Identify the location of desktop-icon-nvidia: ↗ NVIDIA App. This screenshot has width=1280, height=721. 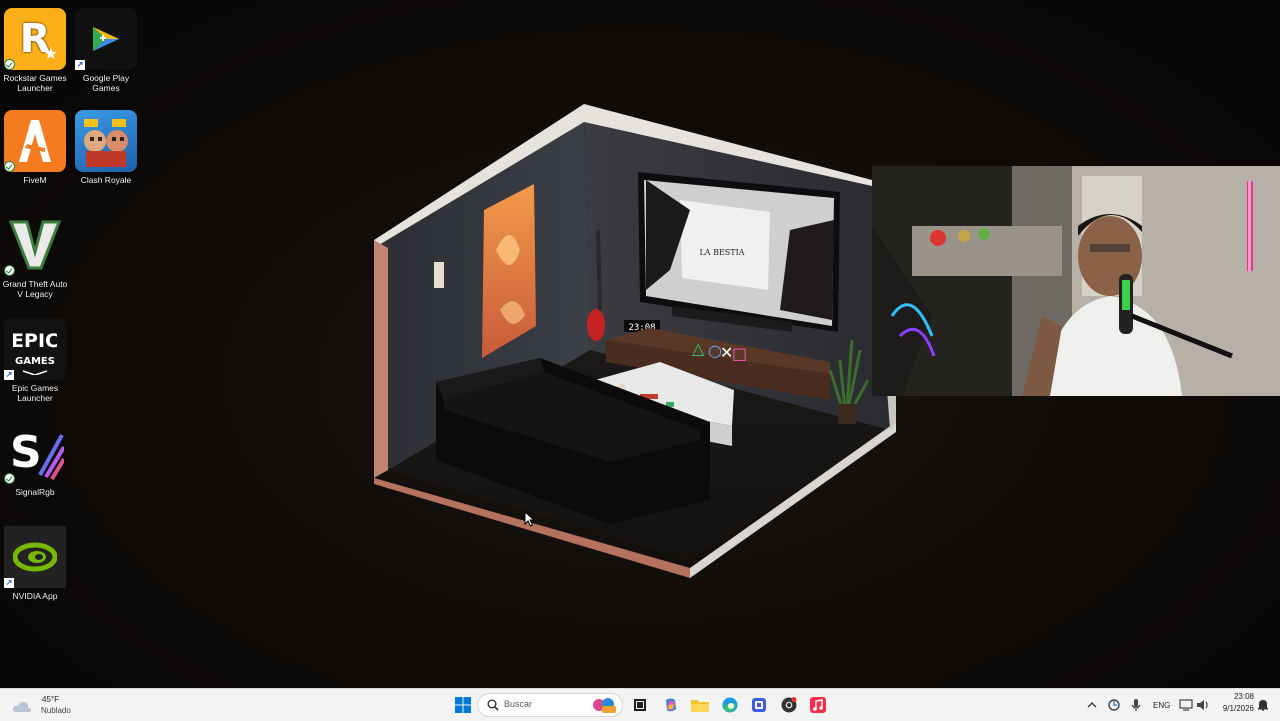
(35, 563).